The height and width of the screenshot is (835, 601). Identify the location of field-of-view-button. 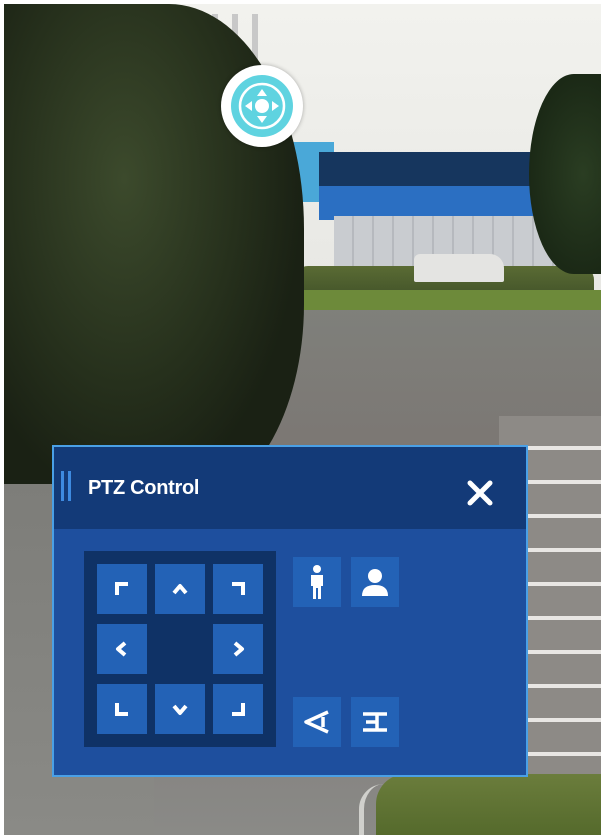
(317, 722).